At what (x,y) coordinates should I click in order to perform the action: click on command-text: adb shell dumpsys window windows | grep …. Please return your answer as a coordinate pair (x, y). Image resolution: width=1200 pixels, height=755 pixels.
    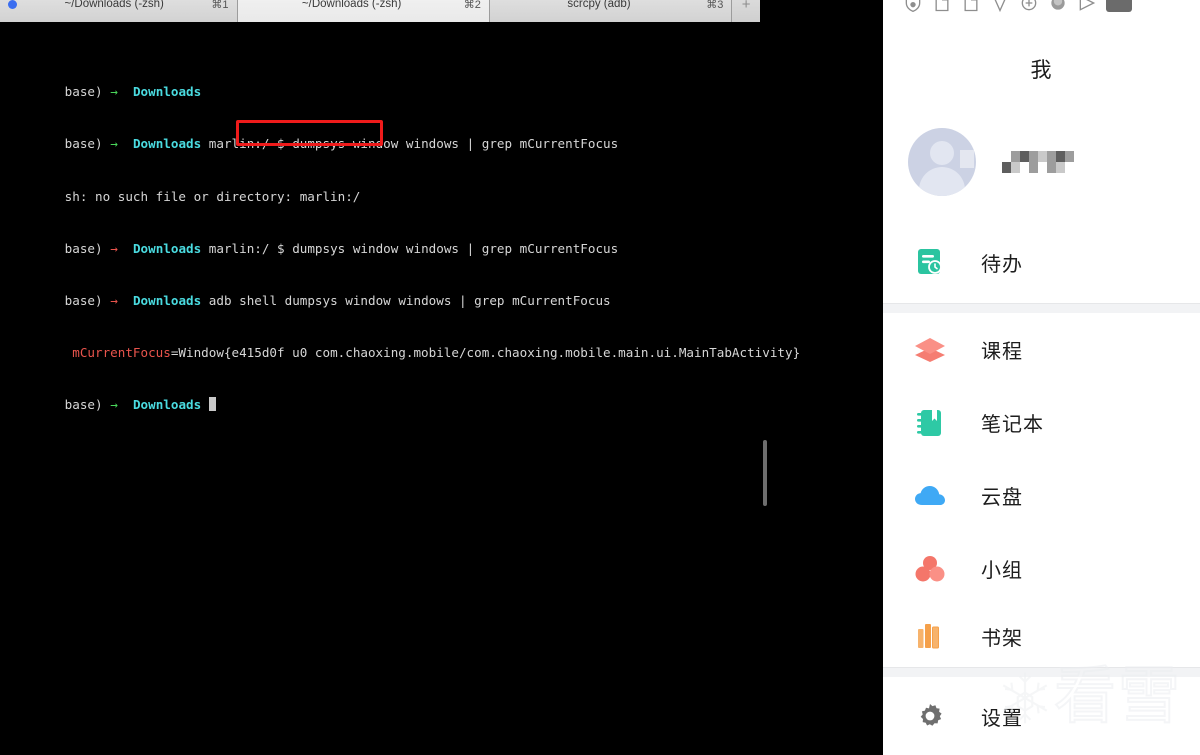
    Looking at the image, I should click on (406, 301).